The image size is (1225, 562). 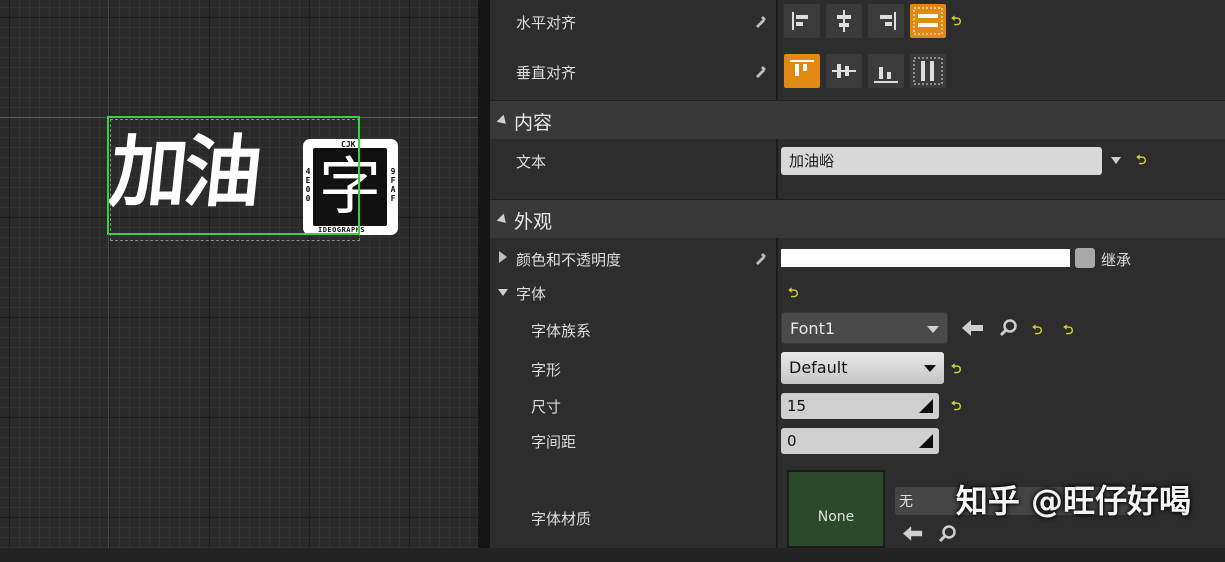 I want to click on panel-splitter, so click(x=484, y=274).